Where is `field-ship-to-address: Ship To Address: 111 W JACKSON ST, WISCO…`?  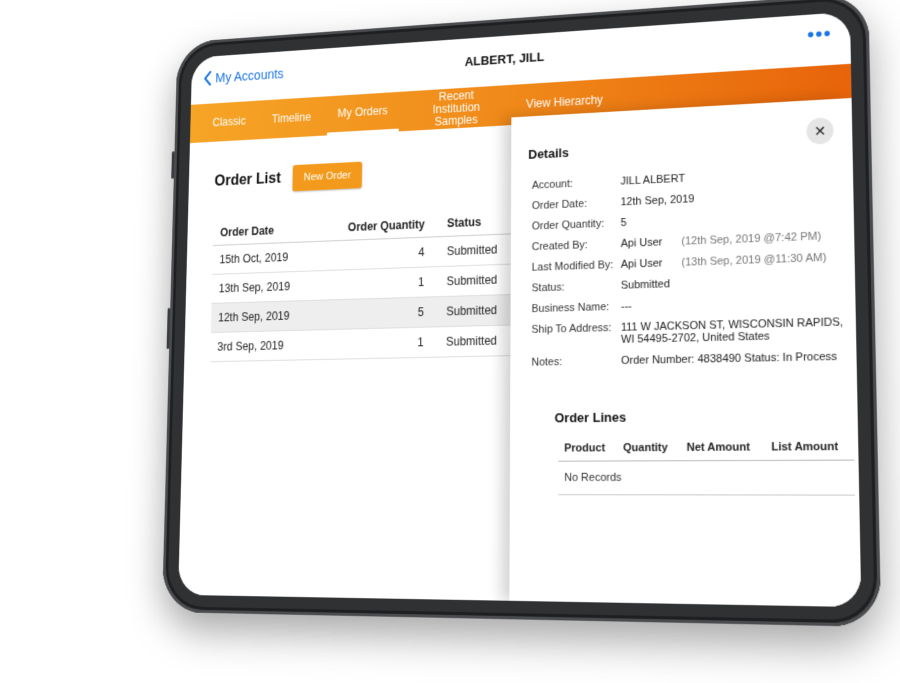
field-ship-to-address: Ship To Address: 111 W JACKSON ST, WISCO… is located at coordinates (692, 332).